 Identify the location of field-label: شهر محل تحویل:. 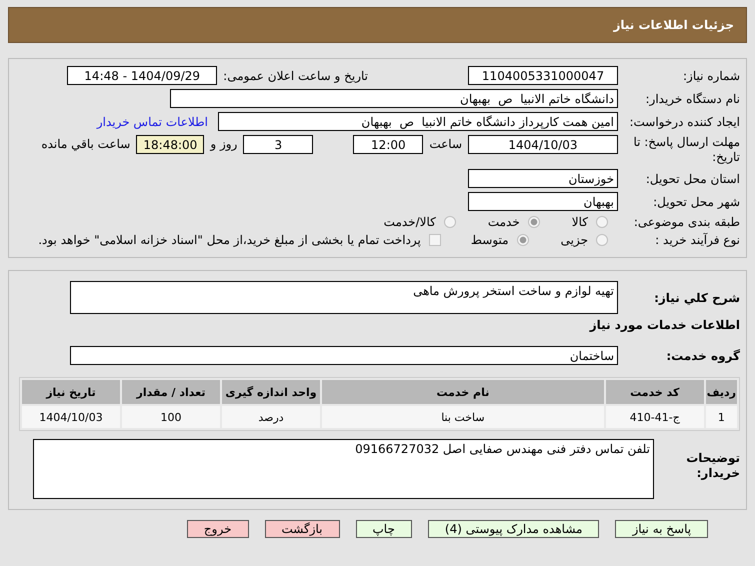
(696, 201).